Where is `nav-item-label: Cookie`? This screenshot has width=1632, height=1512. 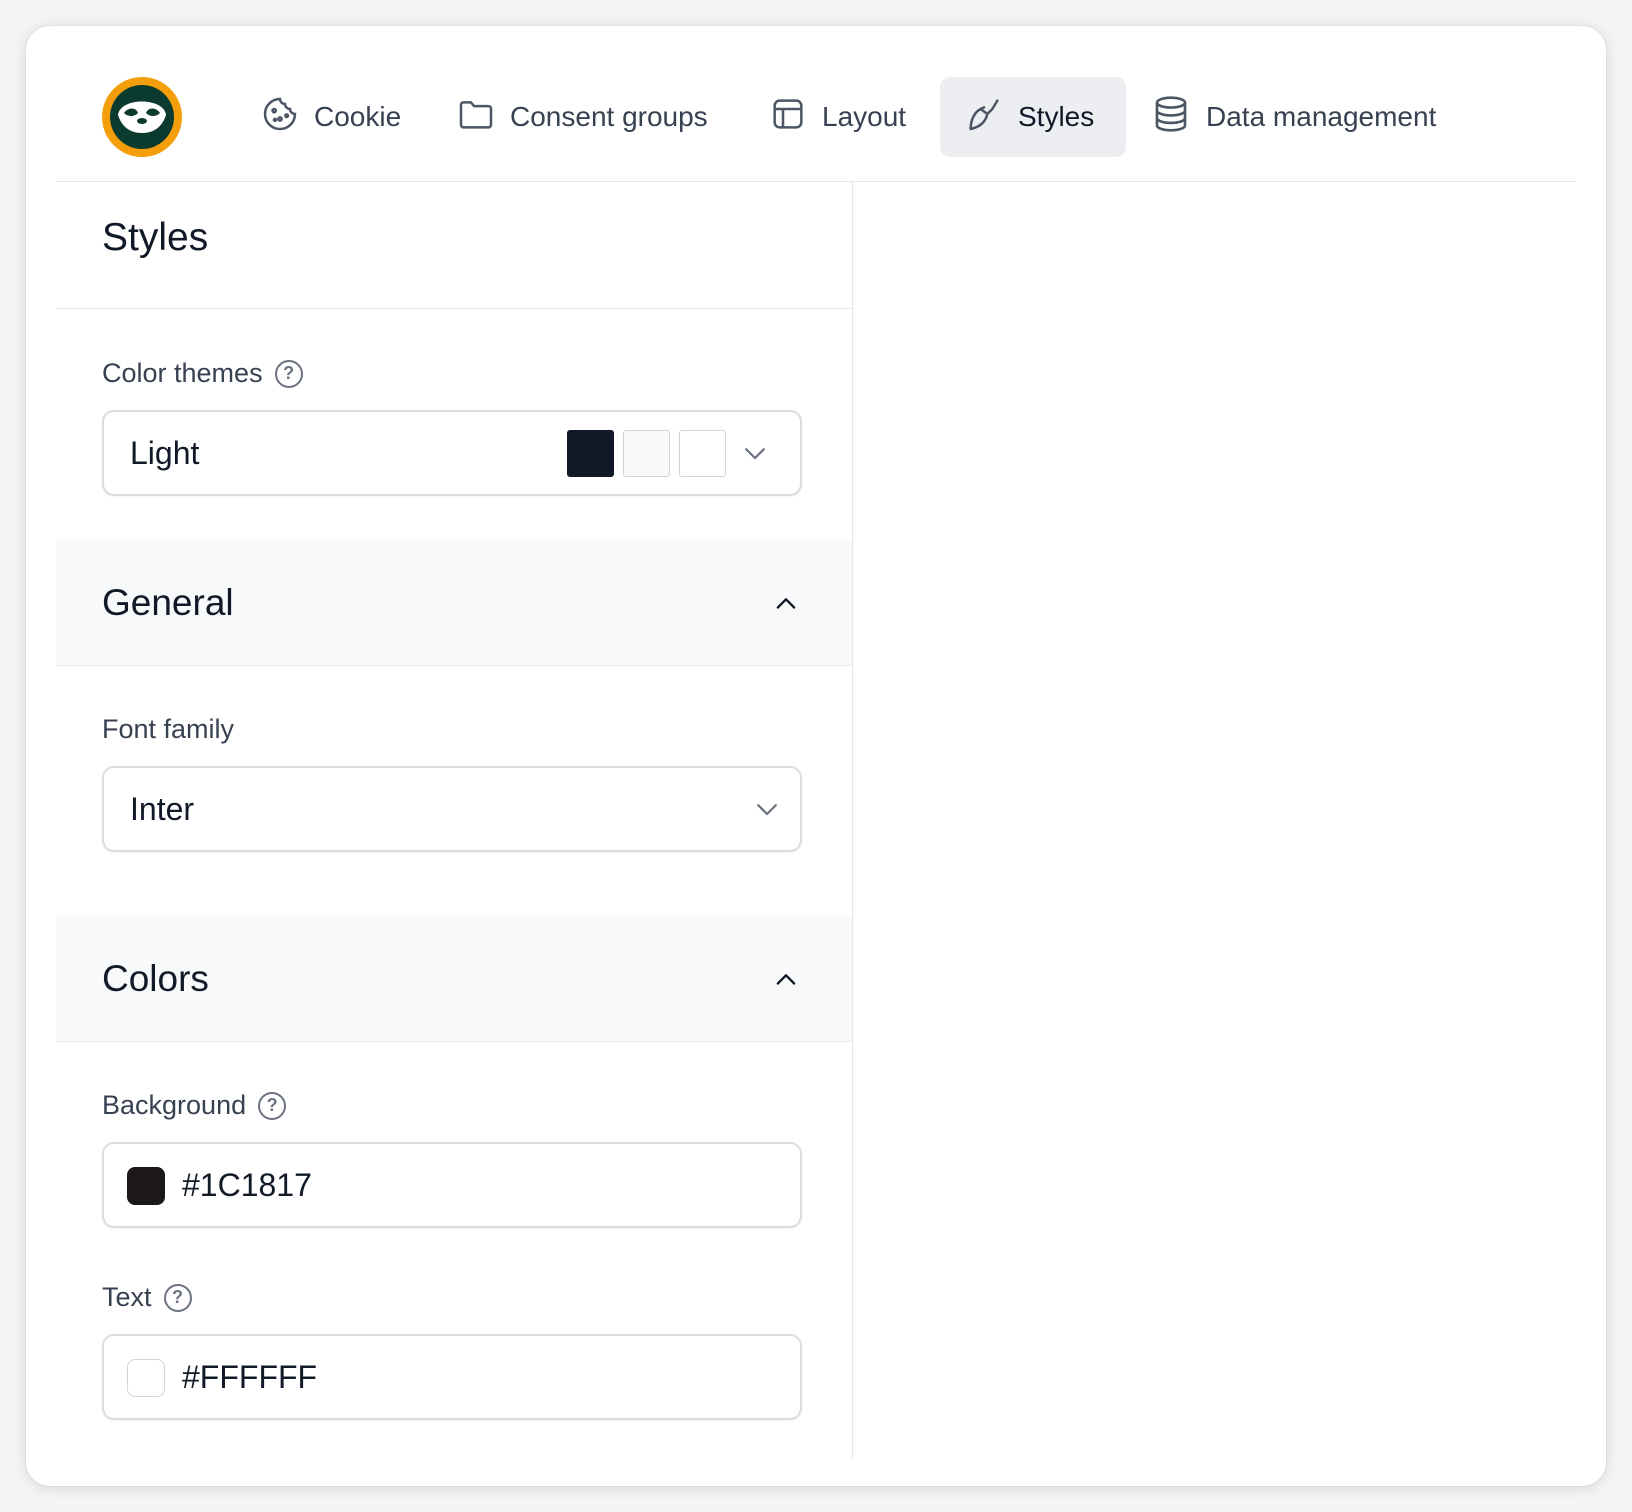 nav-item-label: Cookie is located at coordinates (358, 116).